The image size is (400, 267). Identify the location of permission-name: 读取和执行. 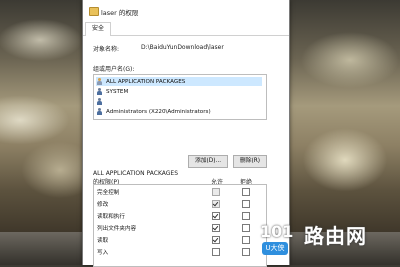
(111, 217).